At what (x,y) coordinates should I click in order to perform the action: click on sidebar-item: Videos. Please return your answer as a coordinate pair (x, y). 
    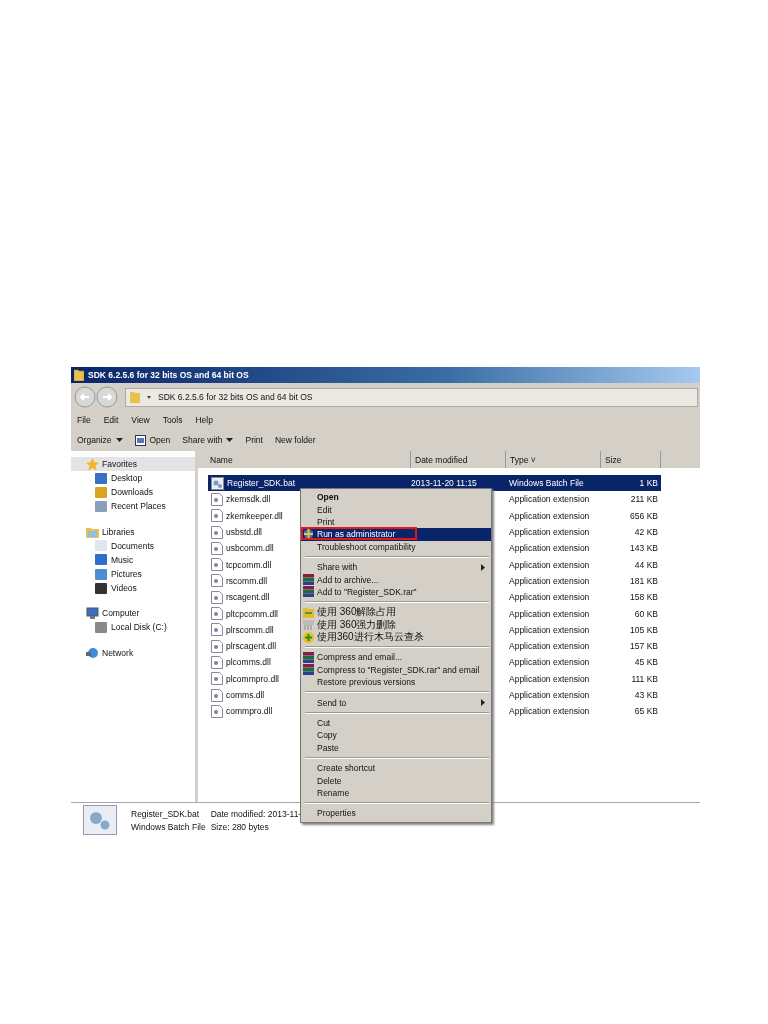
    Looking at the image, I should click on (133, 588).